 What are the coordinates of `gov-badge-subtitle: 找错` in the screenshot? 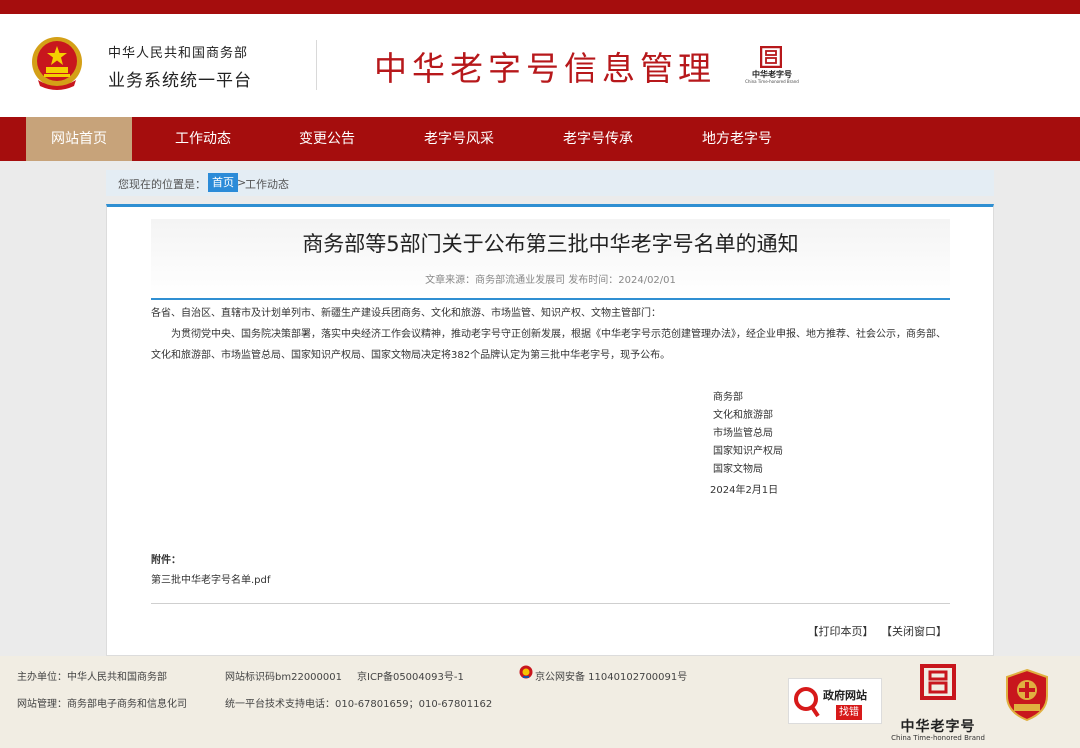 It's located at (849, 712).